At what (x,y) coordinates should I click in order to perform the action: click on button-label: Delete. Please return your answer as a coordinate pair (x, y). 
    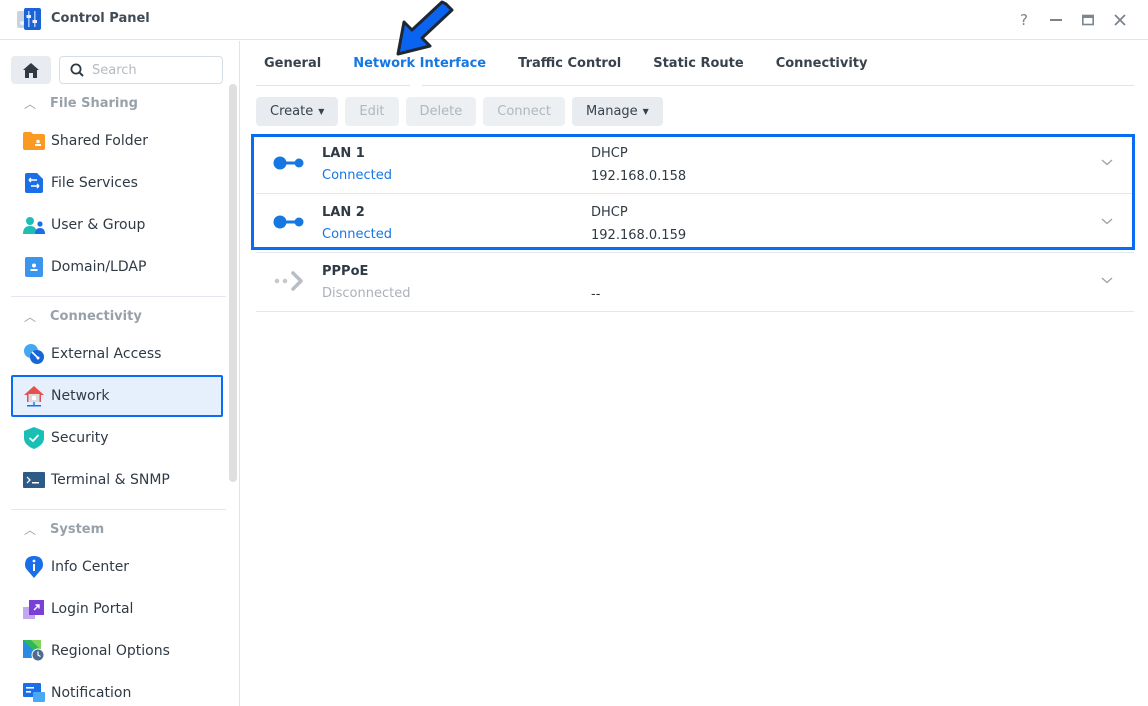
    Looking at the image, I should click on (441, 111).